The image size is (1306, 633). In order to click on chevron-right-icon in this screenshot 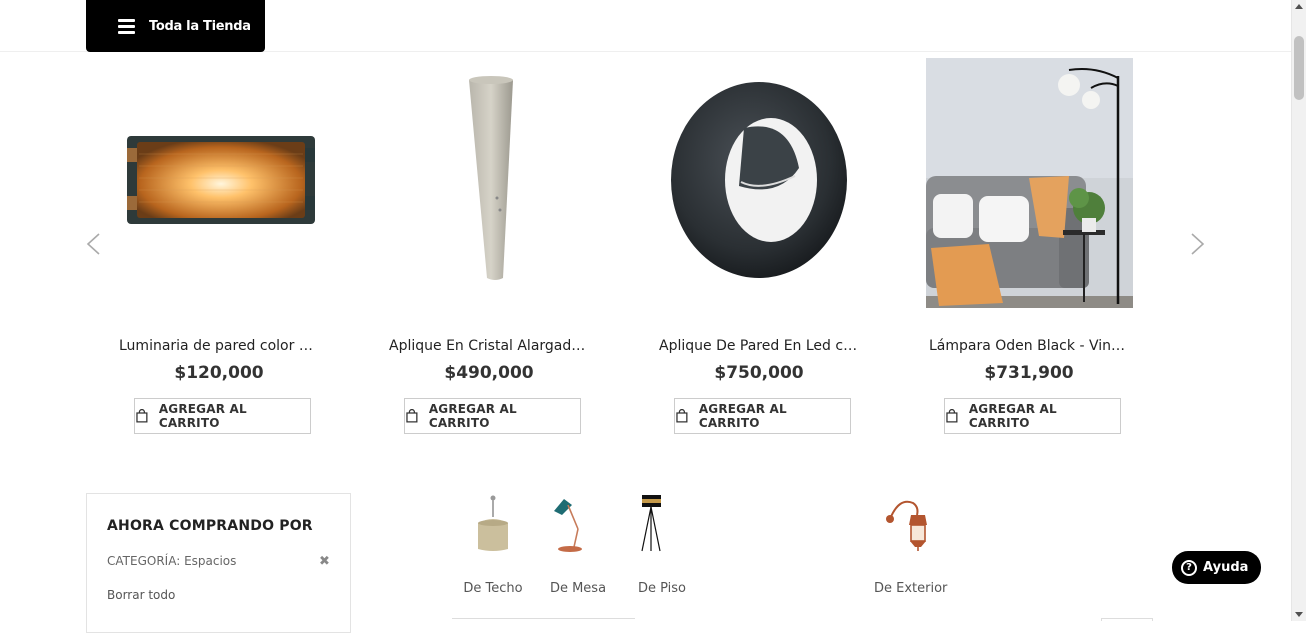, I will do `click(1198, 244)`.